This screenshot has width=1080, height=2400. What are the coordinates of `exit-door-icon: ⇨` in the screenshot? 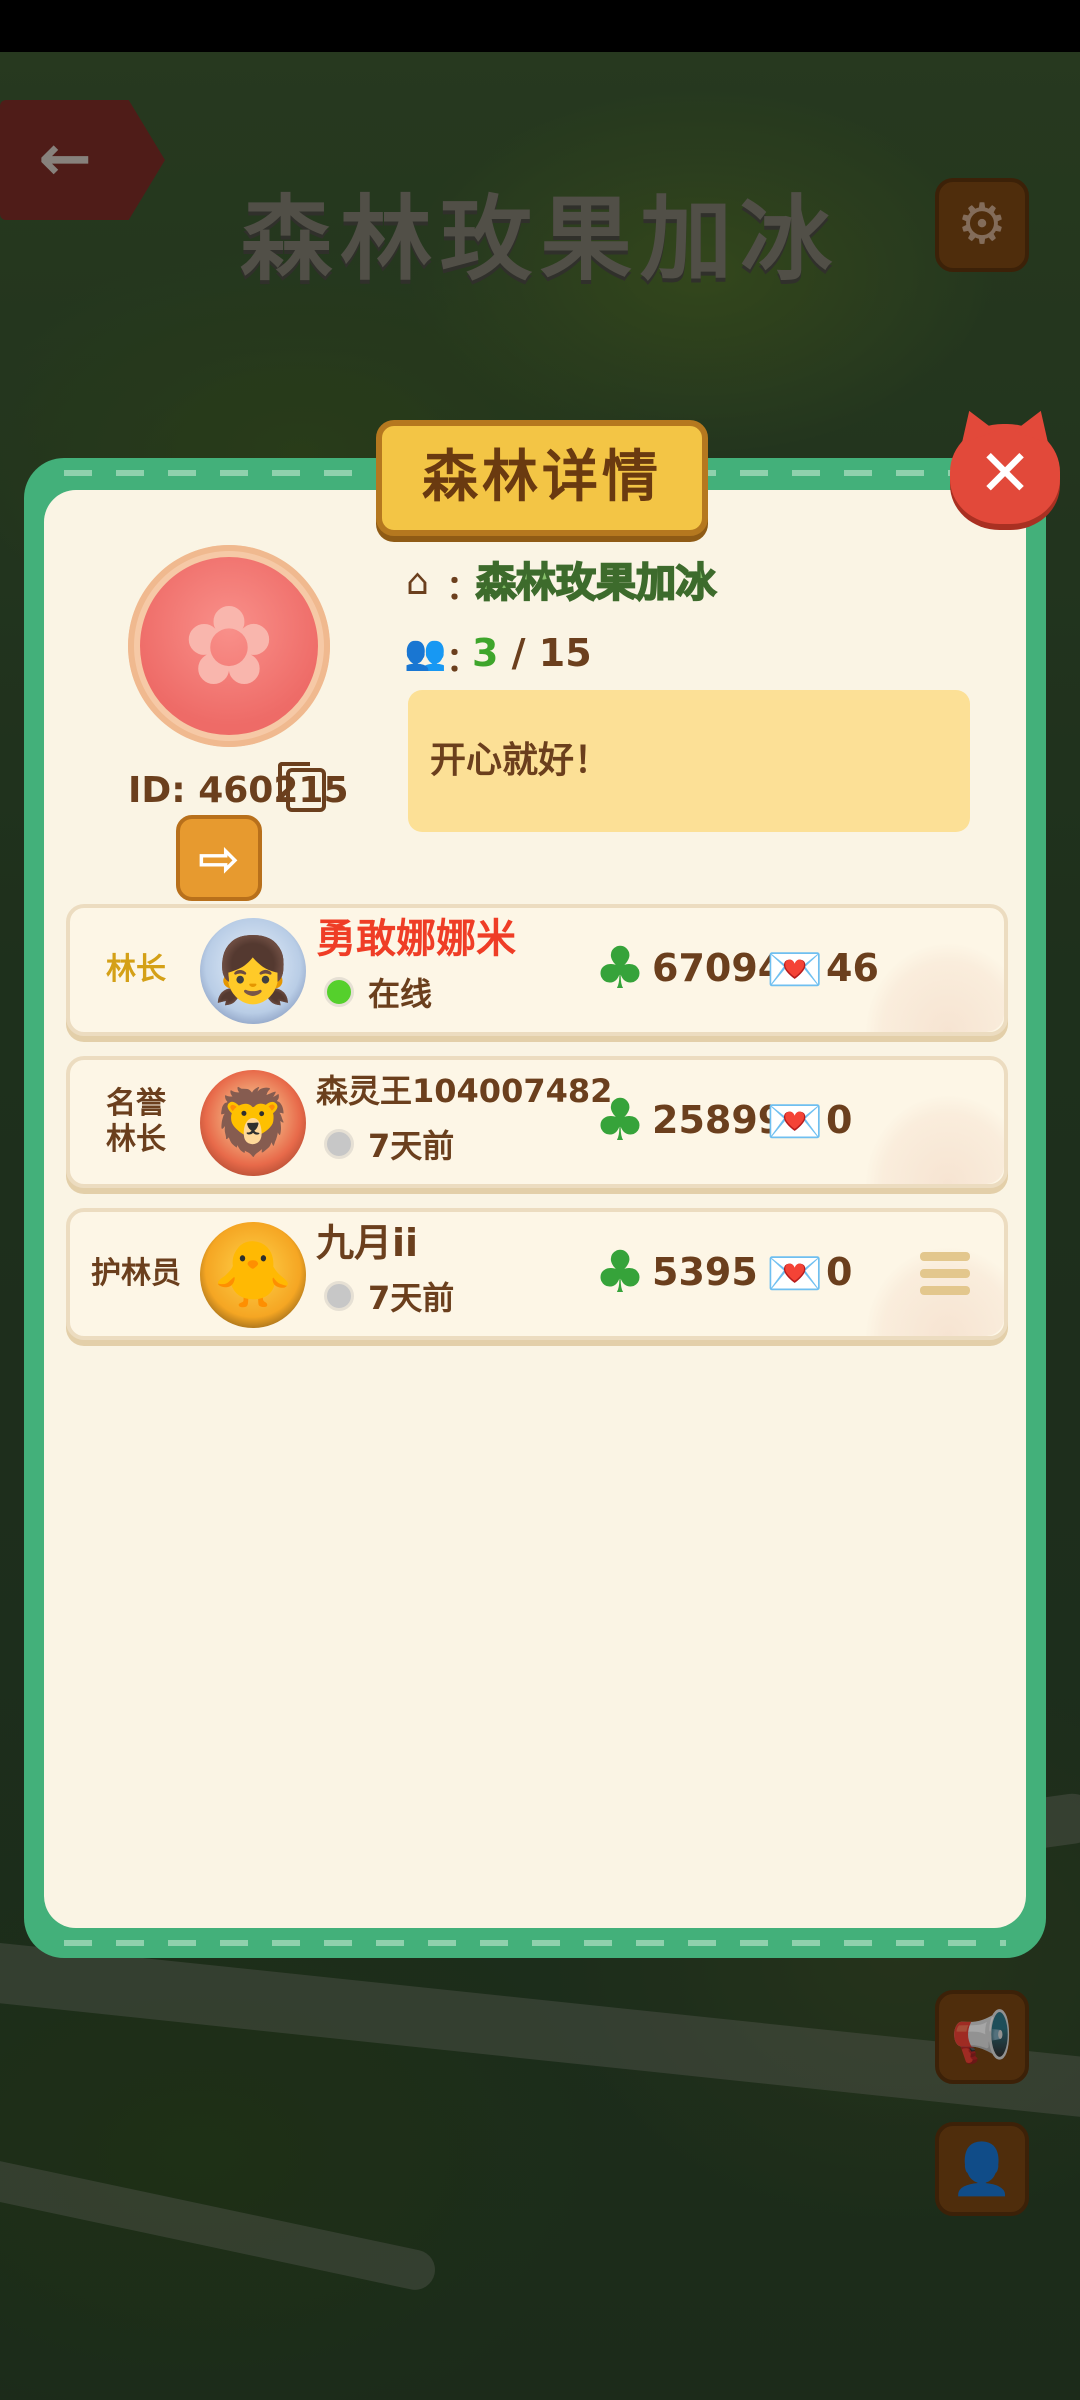 It's located at (219, 859).